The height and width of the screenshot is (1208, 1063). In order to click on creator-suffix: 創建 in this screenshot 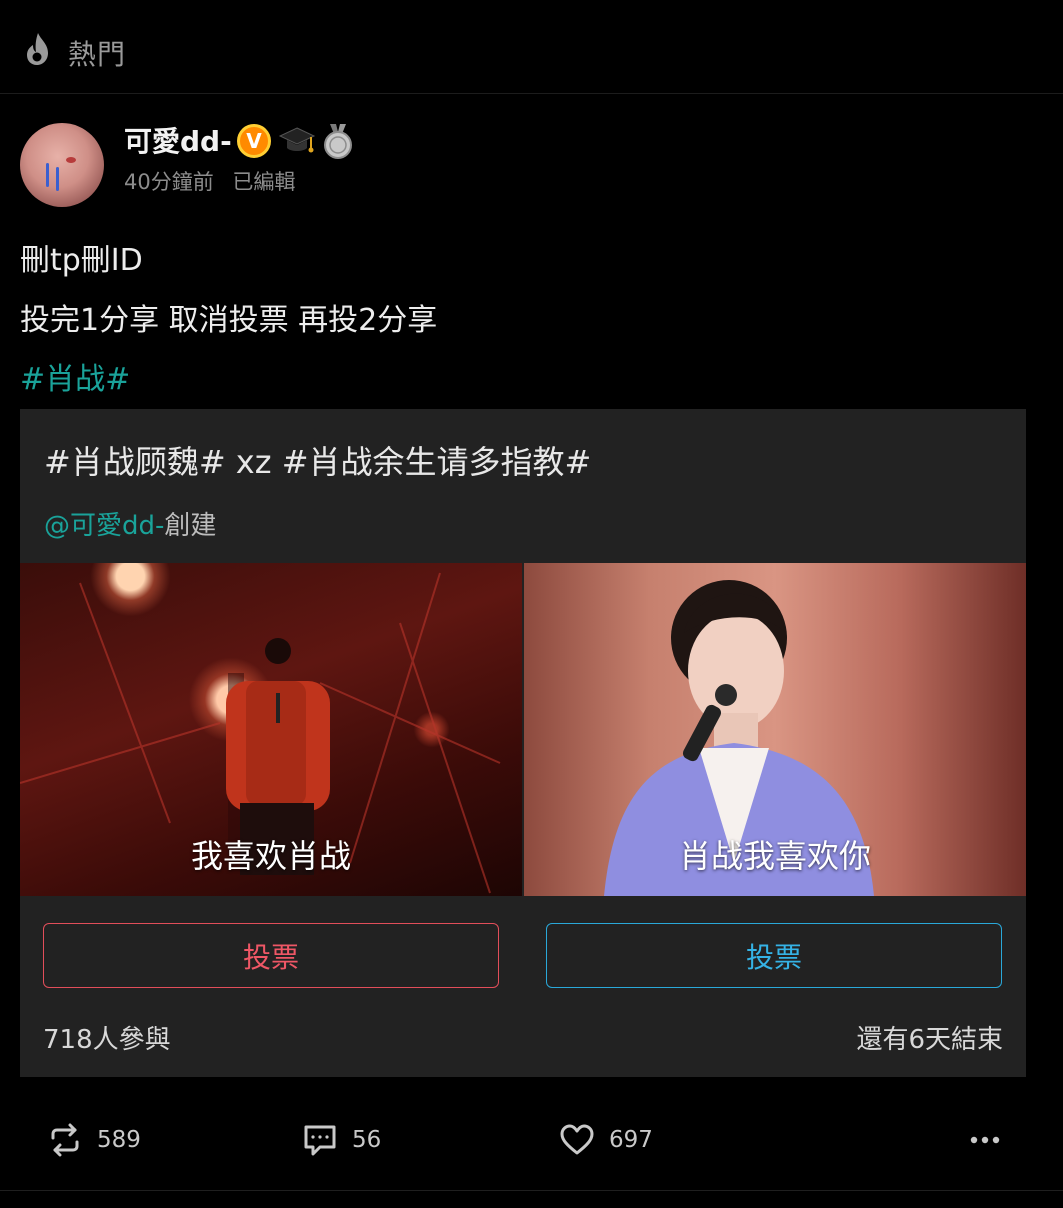, I will do `click(190, 526)`.